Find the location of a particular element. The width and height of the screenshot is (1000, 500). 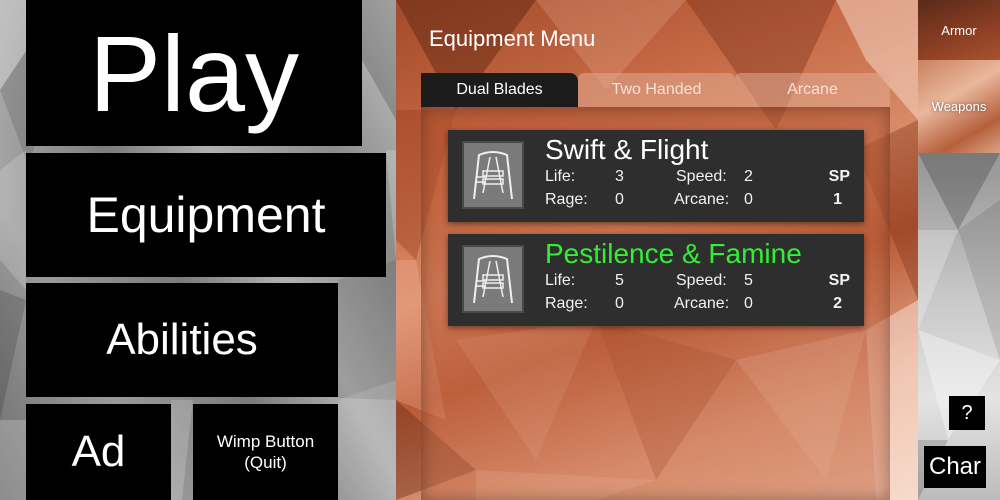

tab-label: Dual Blades is located at coordinates (499, 89).